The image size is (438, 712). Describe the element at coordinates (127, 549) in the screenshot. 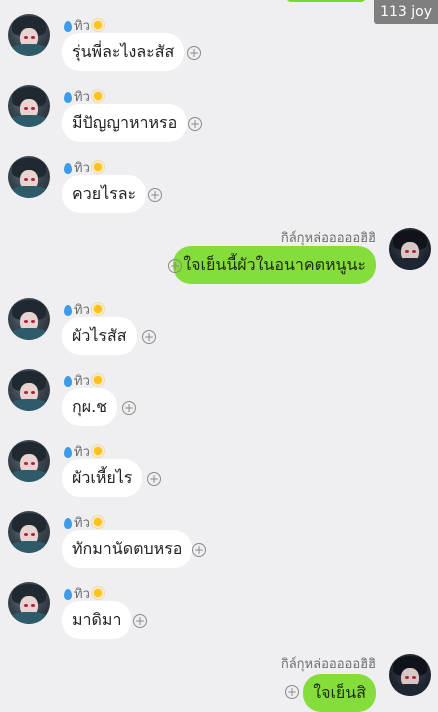

I see `message-bubble: ทักมานัดตบหรอ` at that location.